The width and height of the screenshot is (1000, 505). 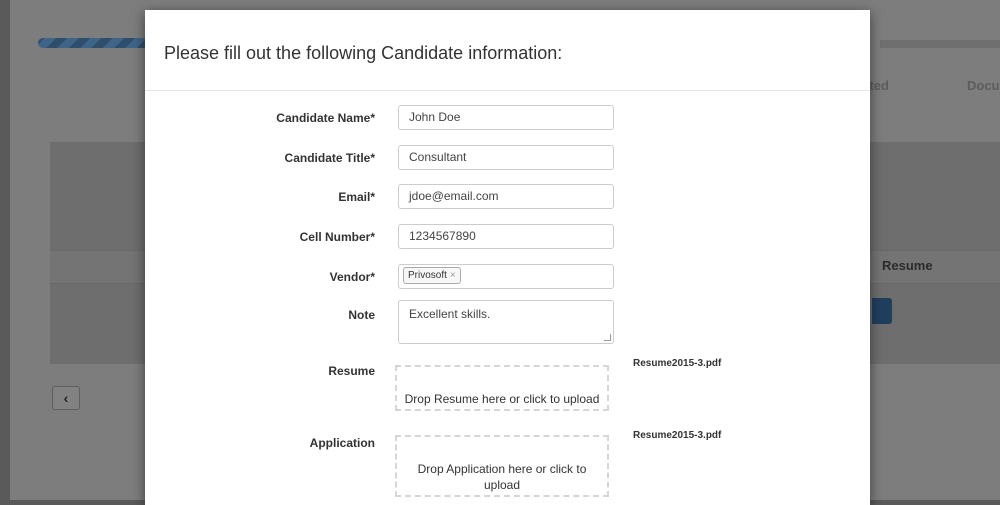 I want to click on resume-dropzone: Drop Resume here or click to upload, so click(x=502, y=388).